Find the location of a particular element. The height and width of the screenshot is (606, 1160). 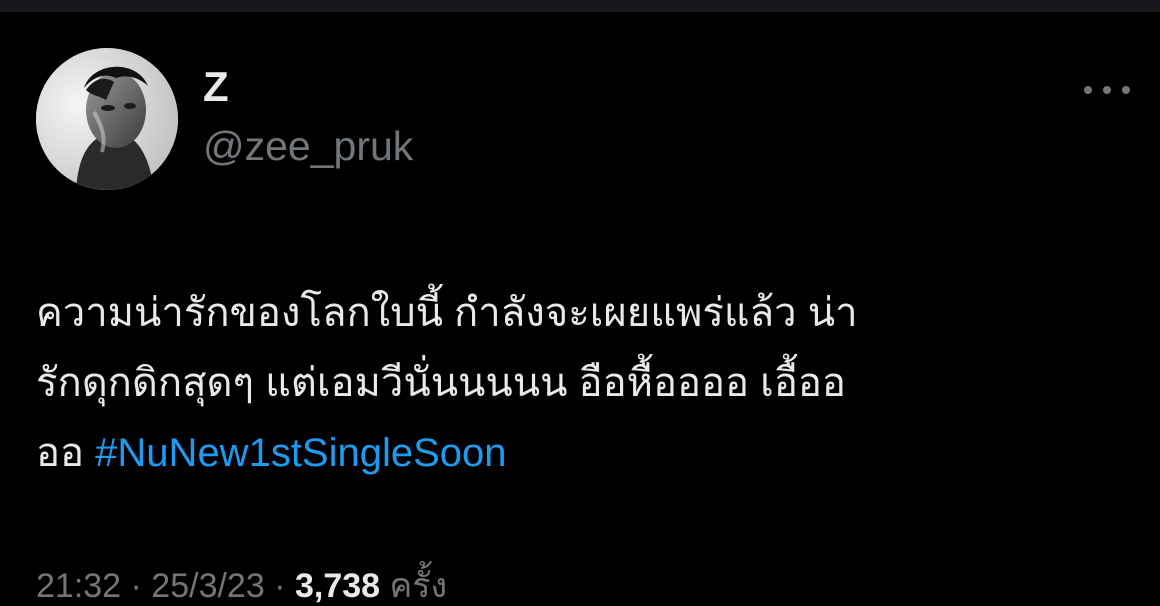

tweet-text-line-3: ออ #NuNew1stSingleSoon is located at coordinates (581, 453).